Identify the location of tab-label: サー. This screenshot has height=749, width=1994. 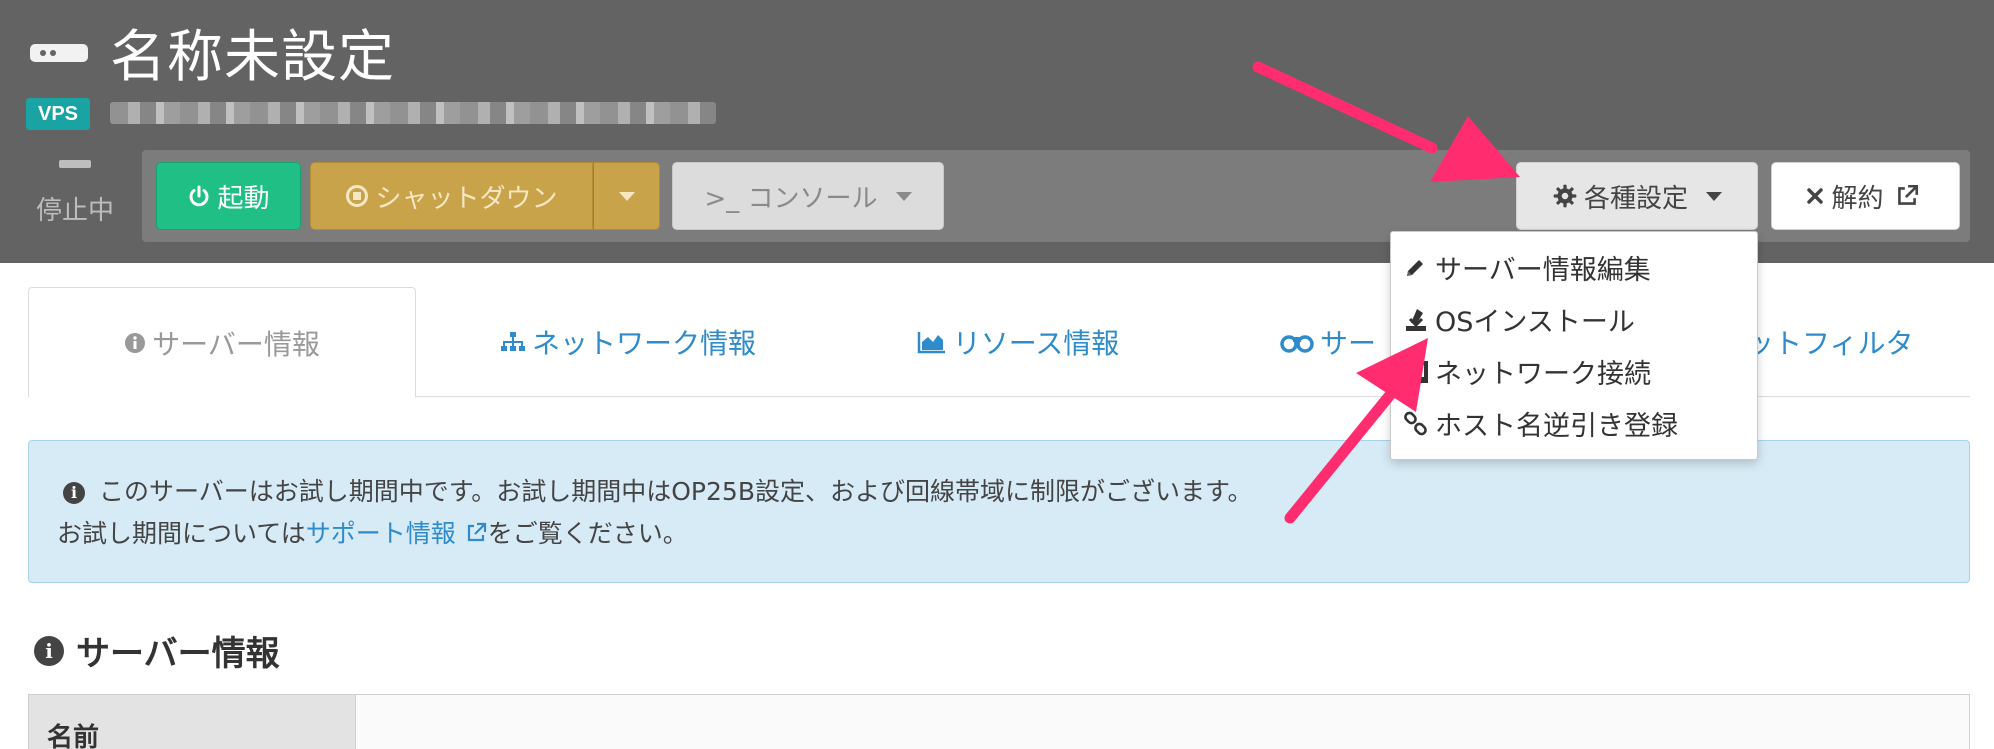
(1348, 343).